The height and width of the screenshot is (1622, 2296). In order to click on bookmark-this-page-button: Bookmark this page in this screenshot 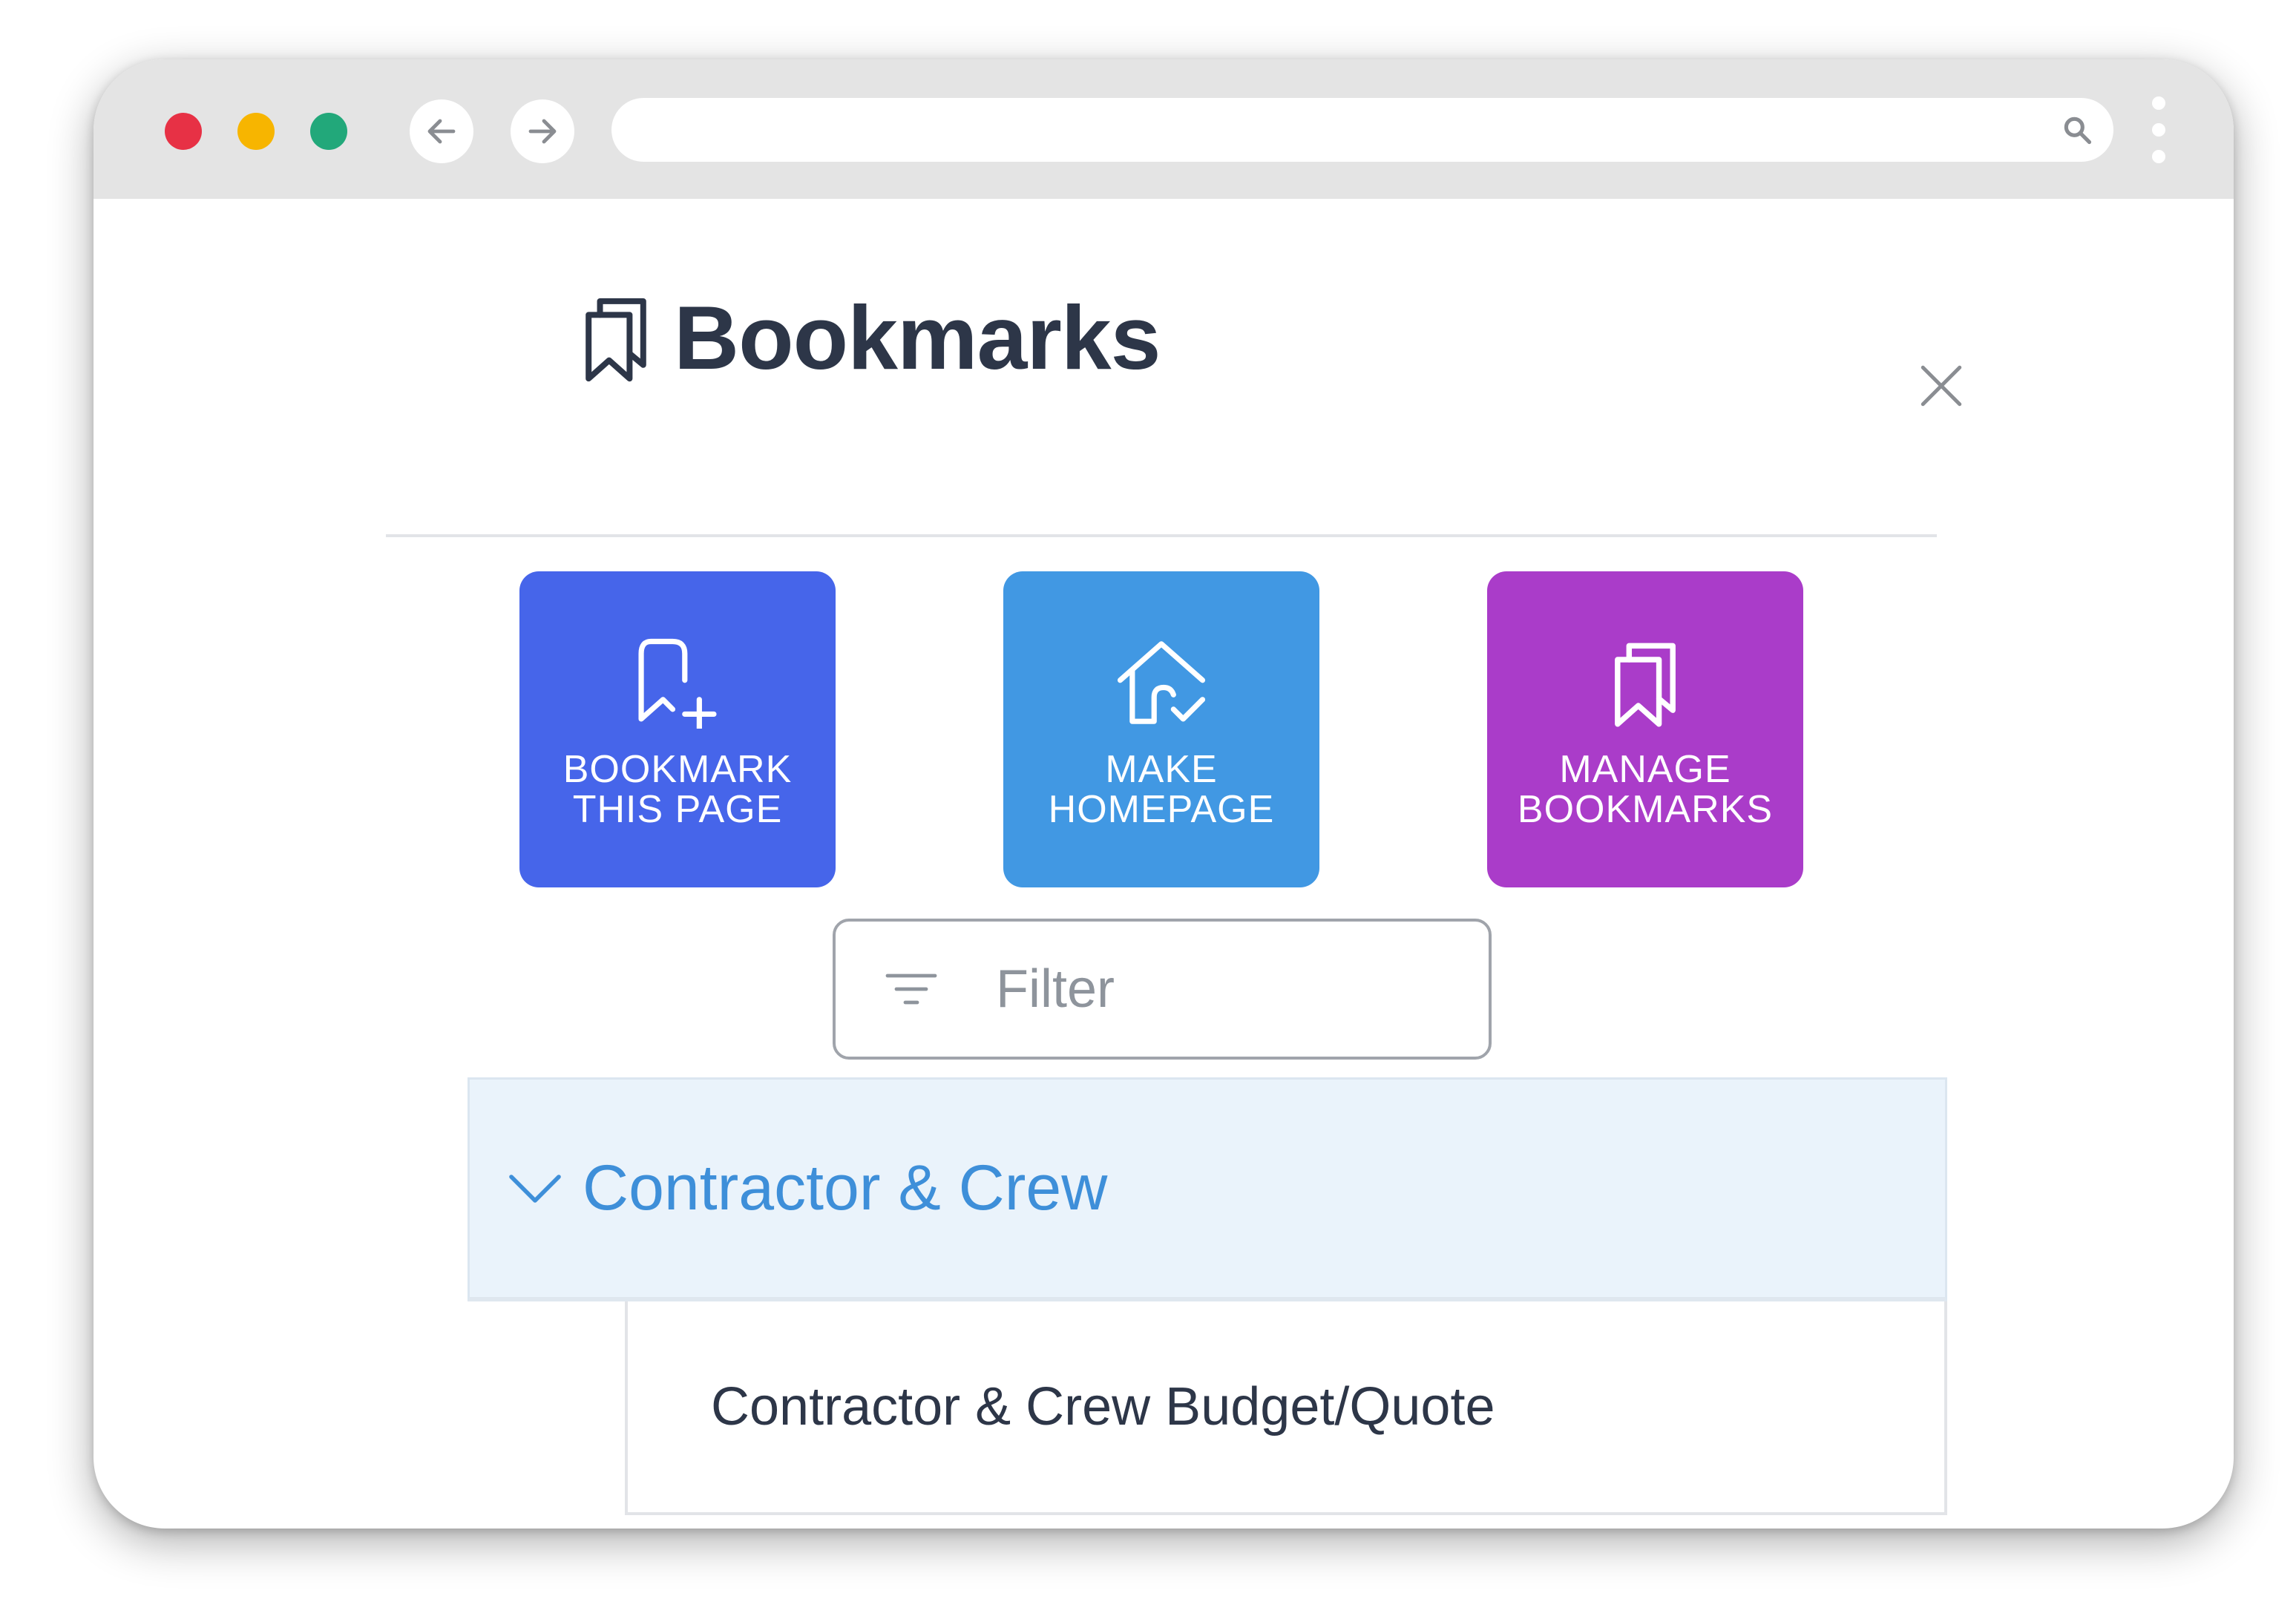, I will do `click(677, 729)`.